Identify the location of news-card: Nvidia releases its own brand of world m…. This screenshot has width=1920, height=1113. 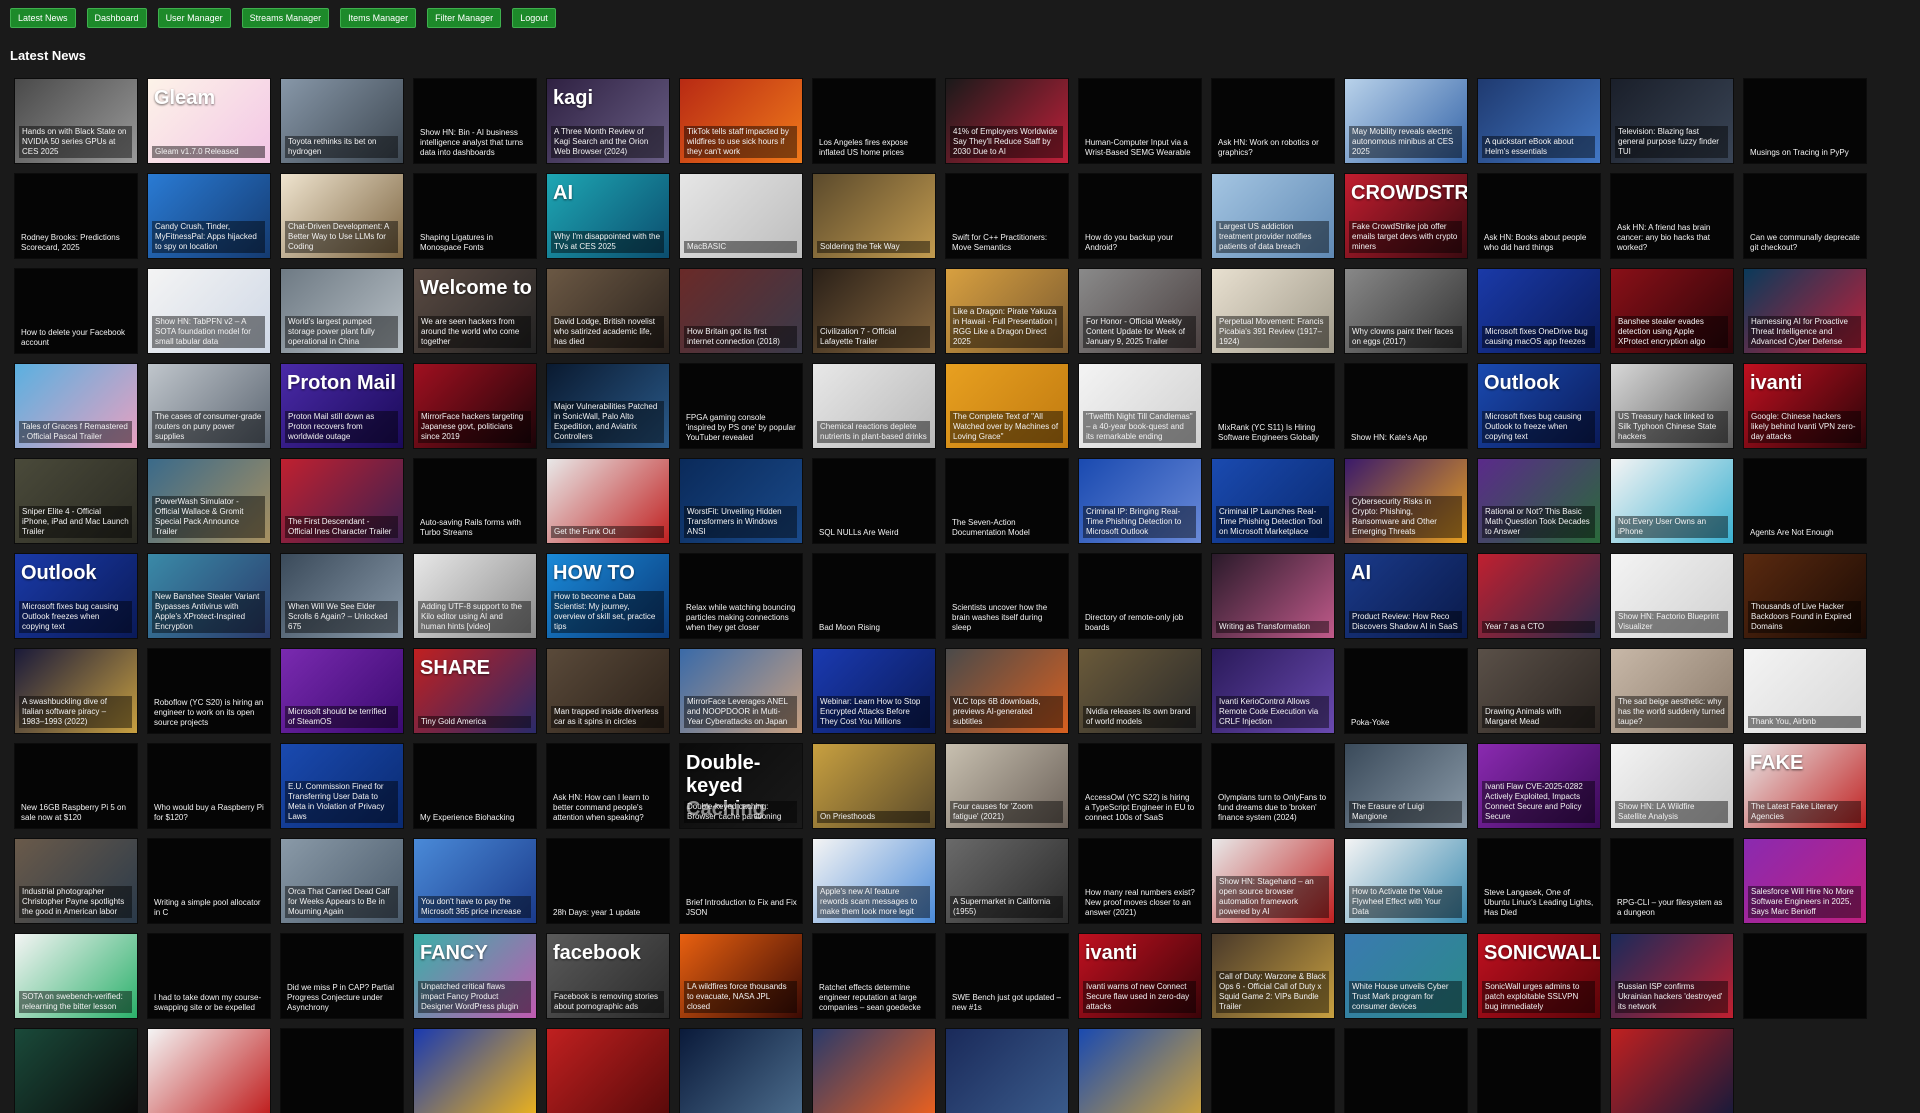
(1140, 691).